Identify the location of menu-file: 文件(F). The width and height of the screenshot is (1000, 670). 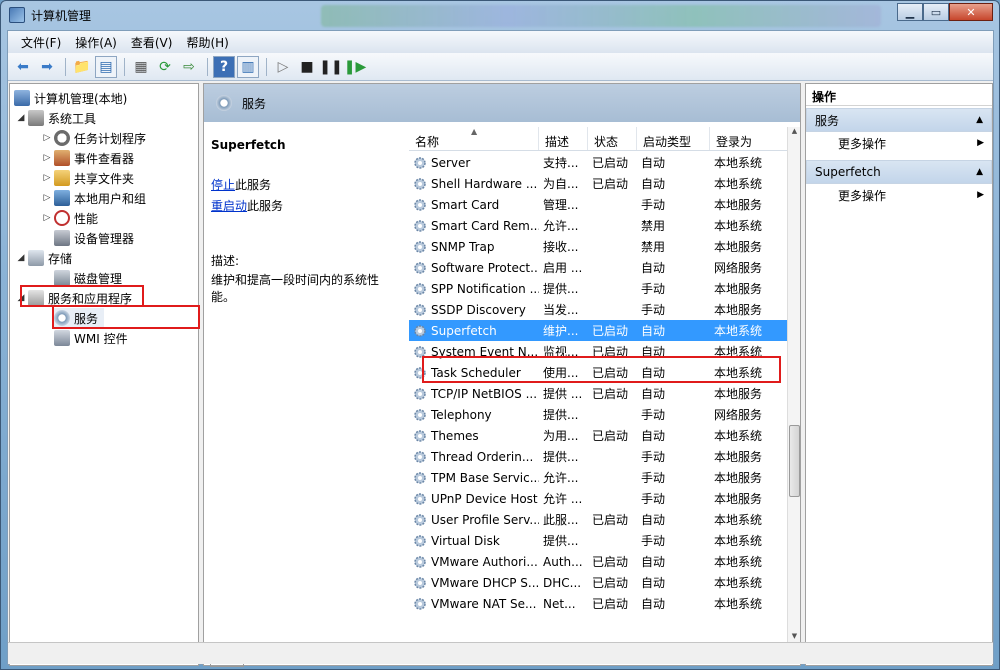
(41, 42).